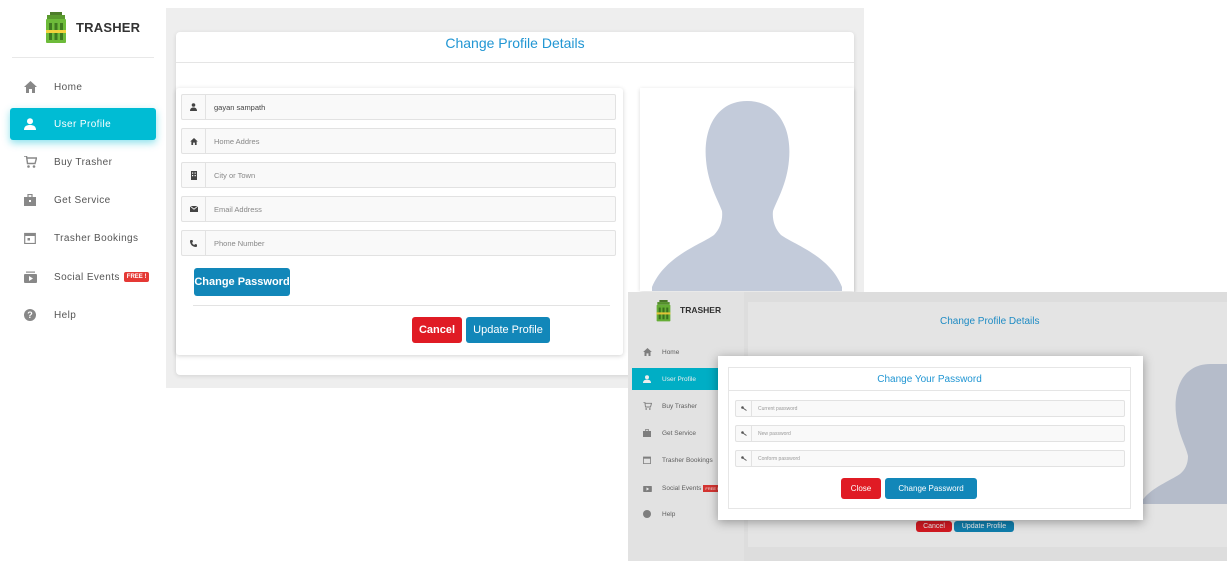 This screenshot has height=561, width=1227. I want to click on city-field-group, so click(398, 175).